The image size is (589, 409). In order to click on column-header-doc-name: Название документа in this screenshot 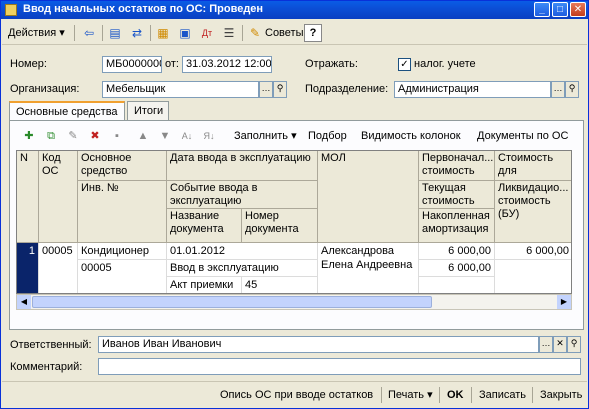, I will do `click(204, 226)`.